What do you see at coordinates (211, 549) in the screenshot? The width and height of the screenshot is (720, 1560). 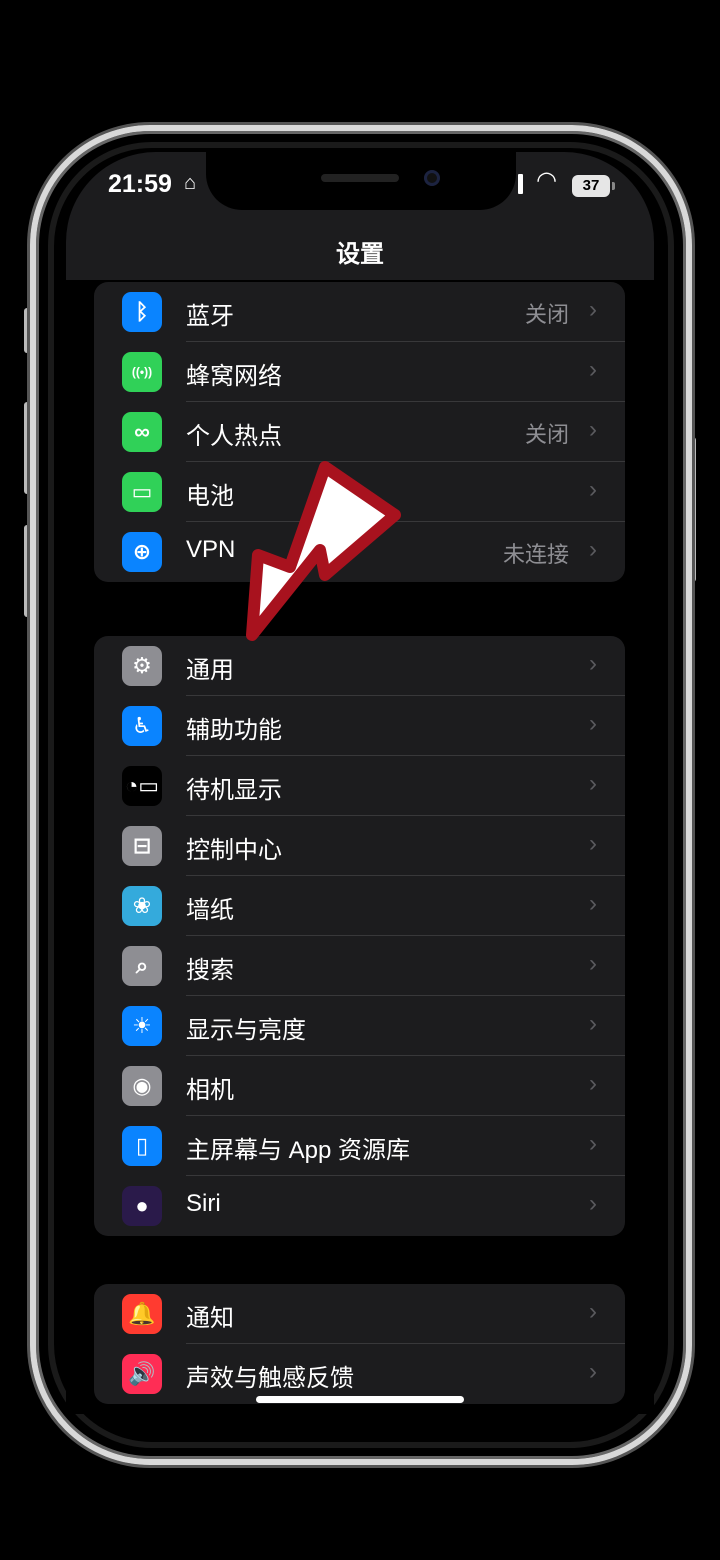 I see `row-label: VPN` at bounding box center [211, 549].